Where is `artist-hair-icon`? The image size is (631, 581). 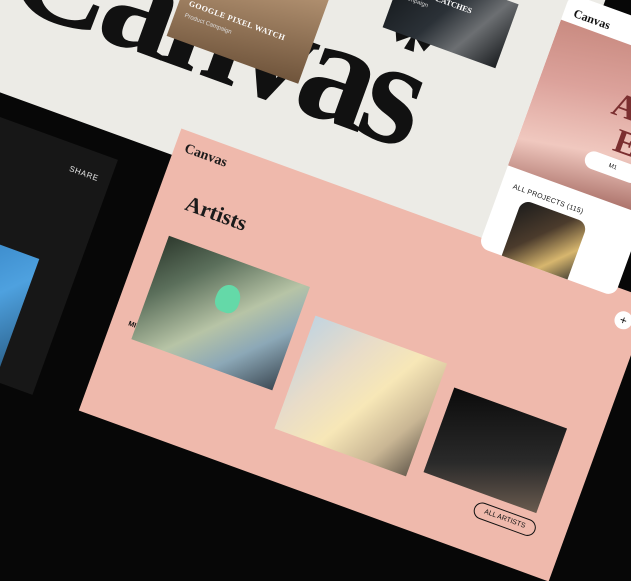 artist-hair-icon is located at coordinates (228, 299).